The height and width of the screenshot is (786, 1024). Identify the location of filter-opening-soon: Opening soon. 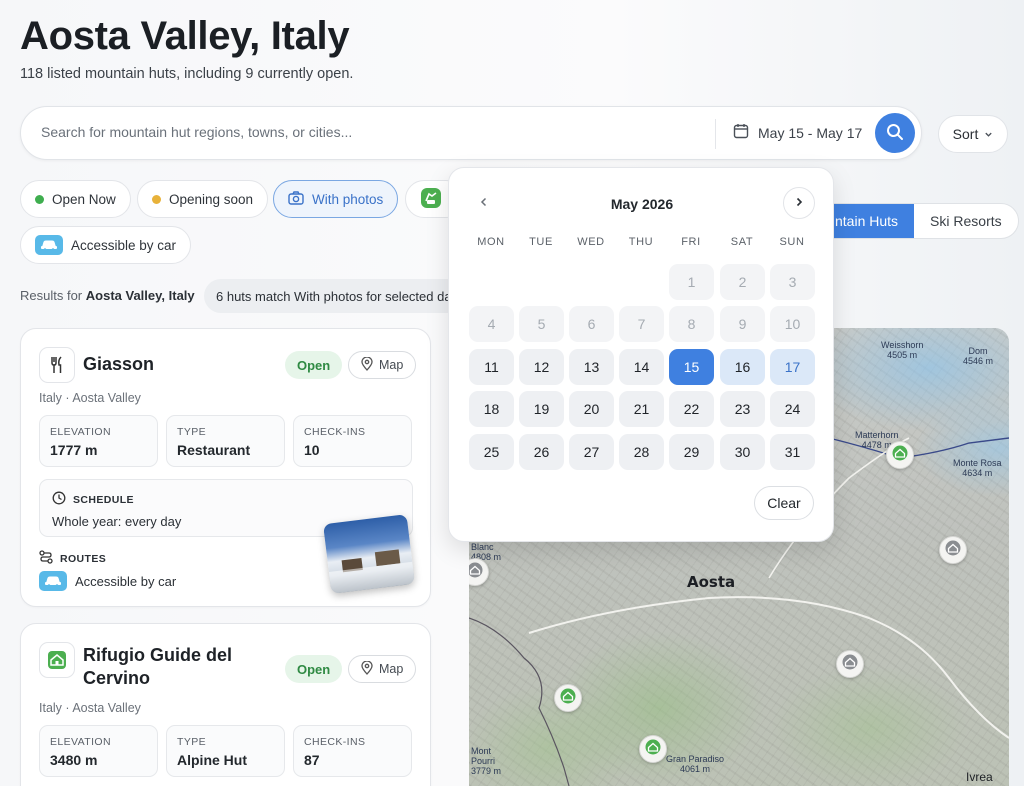
(203, 199).